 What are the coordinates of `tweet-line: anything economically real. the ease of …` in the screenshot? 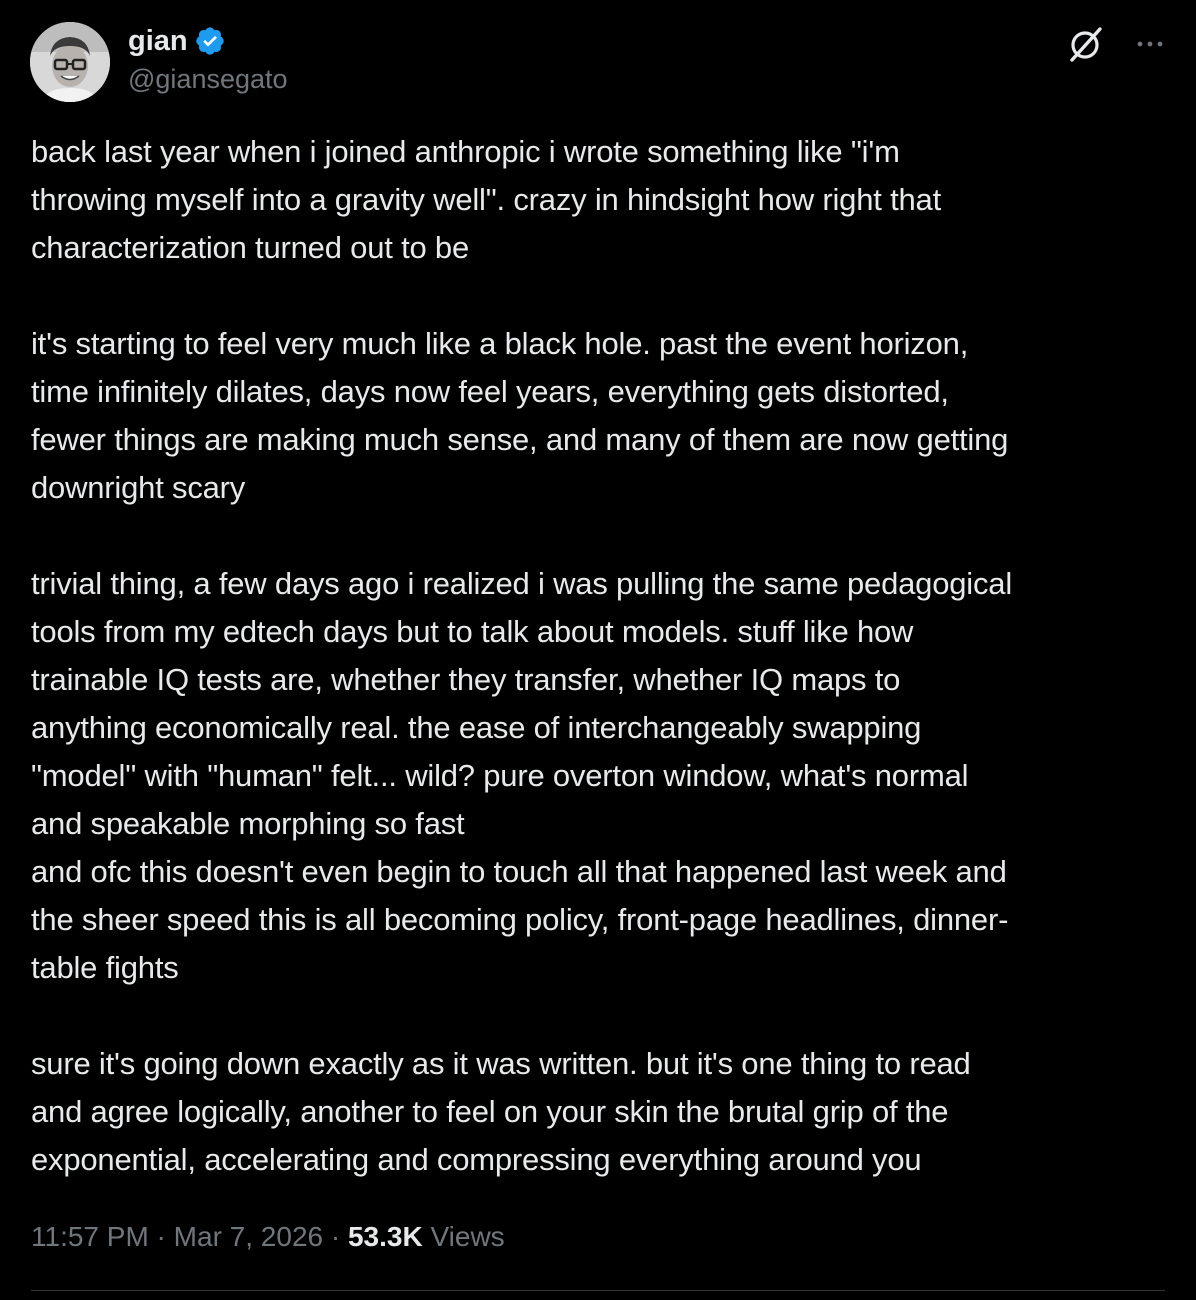 It's located at (476, 727).